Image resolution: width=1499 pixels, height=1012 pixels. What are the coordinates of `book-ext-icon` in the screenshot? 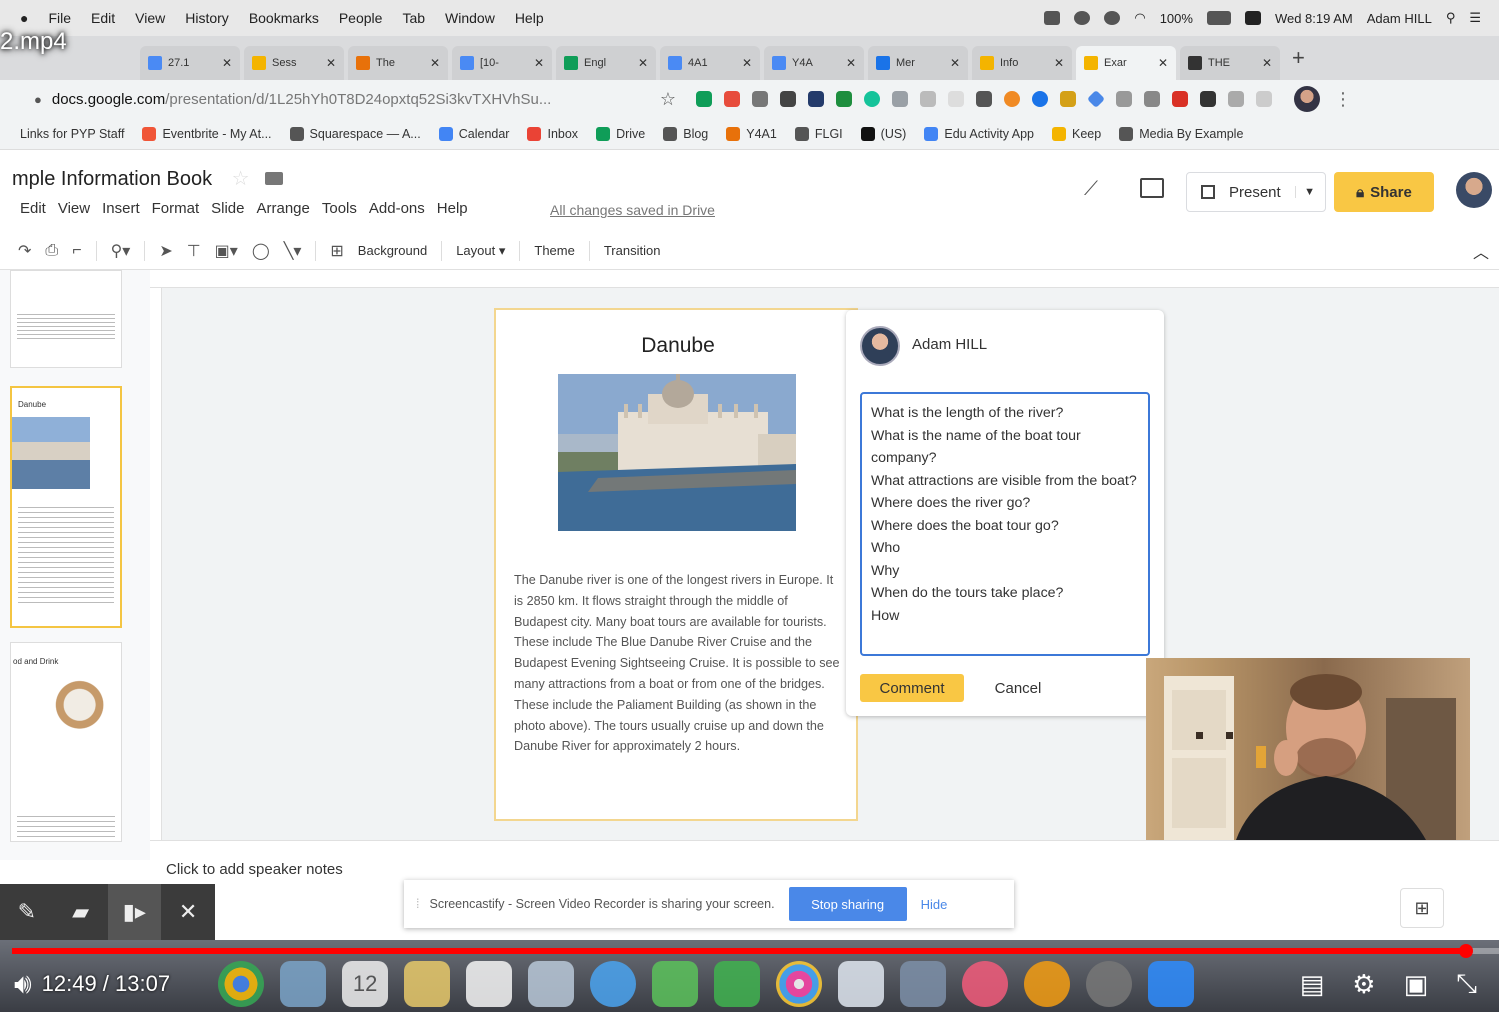 It's located at (788, 99).